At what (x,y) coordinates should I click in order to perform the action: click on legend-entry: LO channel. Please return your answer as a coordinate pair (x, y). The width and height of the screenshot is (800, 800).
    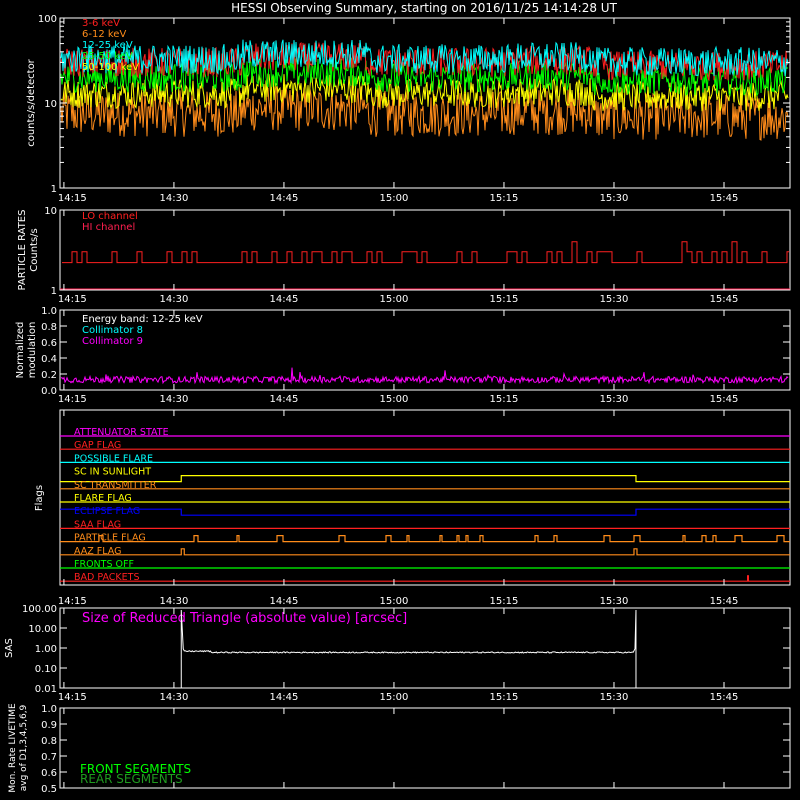
    Looking at the image, I should click on (110, 216).